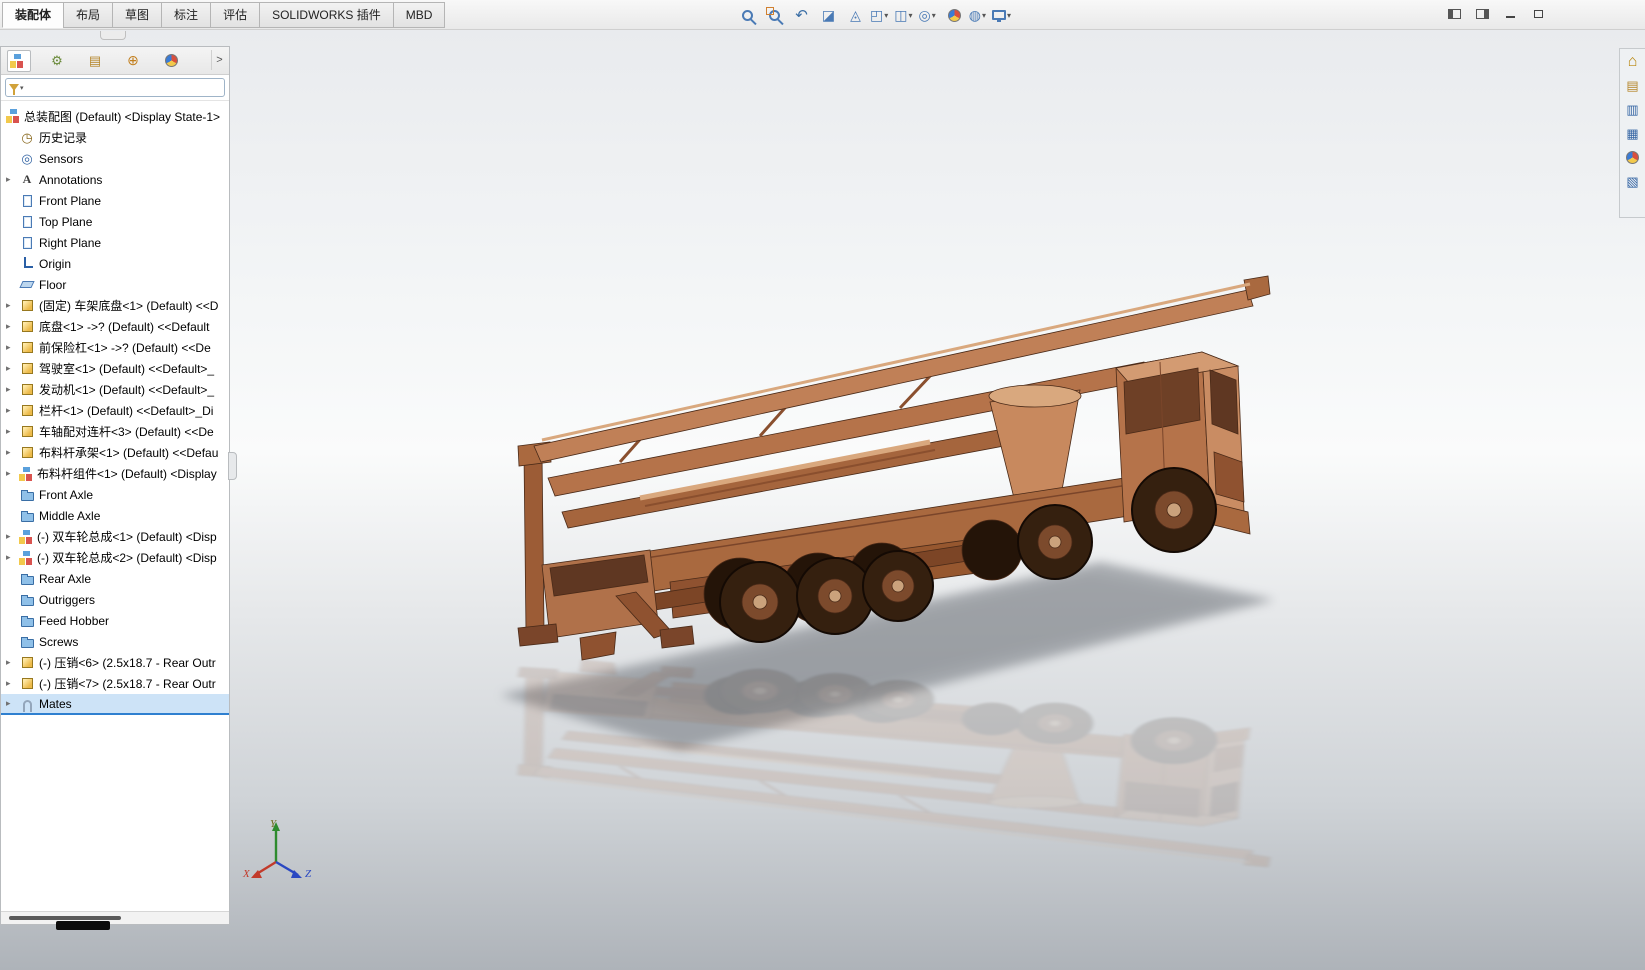  What do you see at coordinates (855, 15) in the screenshot?
I see `dynamic-annotation-views-button` at bounding box center [855, 15].